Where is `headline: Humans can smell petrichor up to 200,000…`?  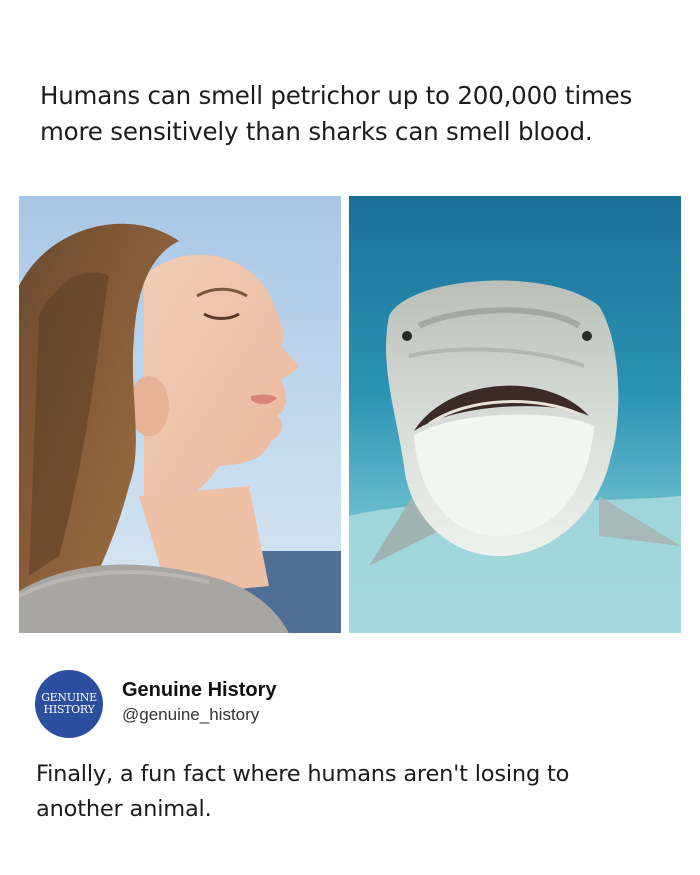
headline: Humans can smell petrichor up to 200,000… is located at coordinates (355, 114).